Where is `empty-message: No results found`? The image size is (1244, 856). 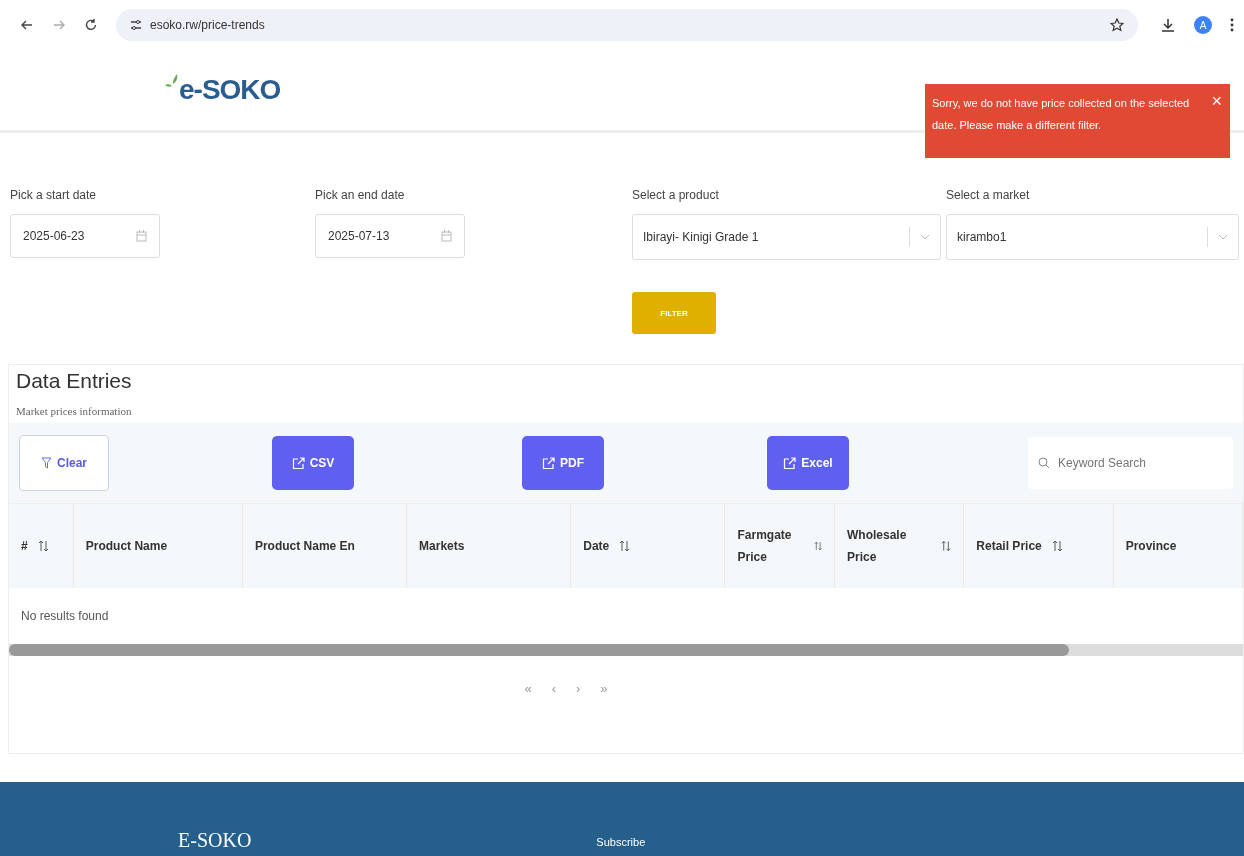 empty-message: No results found is located at coordinates (626, 616).